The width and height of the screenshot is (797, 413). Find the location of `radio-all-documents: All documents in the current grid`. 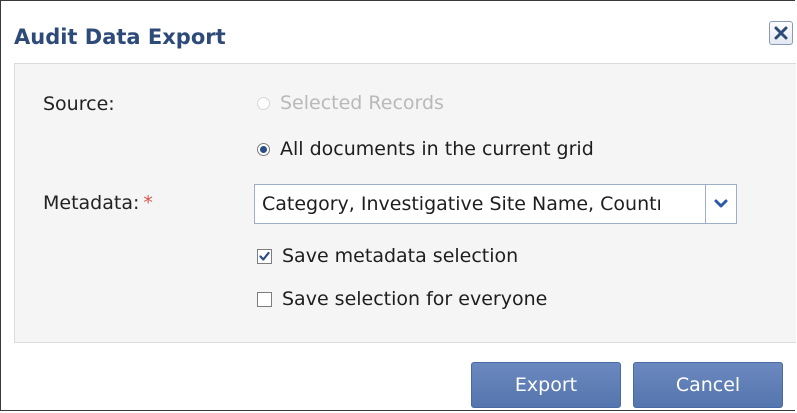

radio-all-documents: All documents in the current grid is located at coordinates (425, 149).